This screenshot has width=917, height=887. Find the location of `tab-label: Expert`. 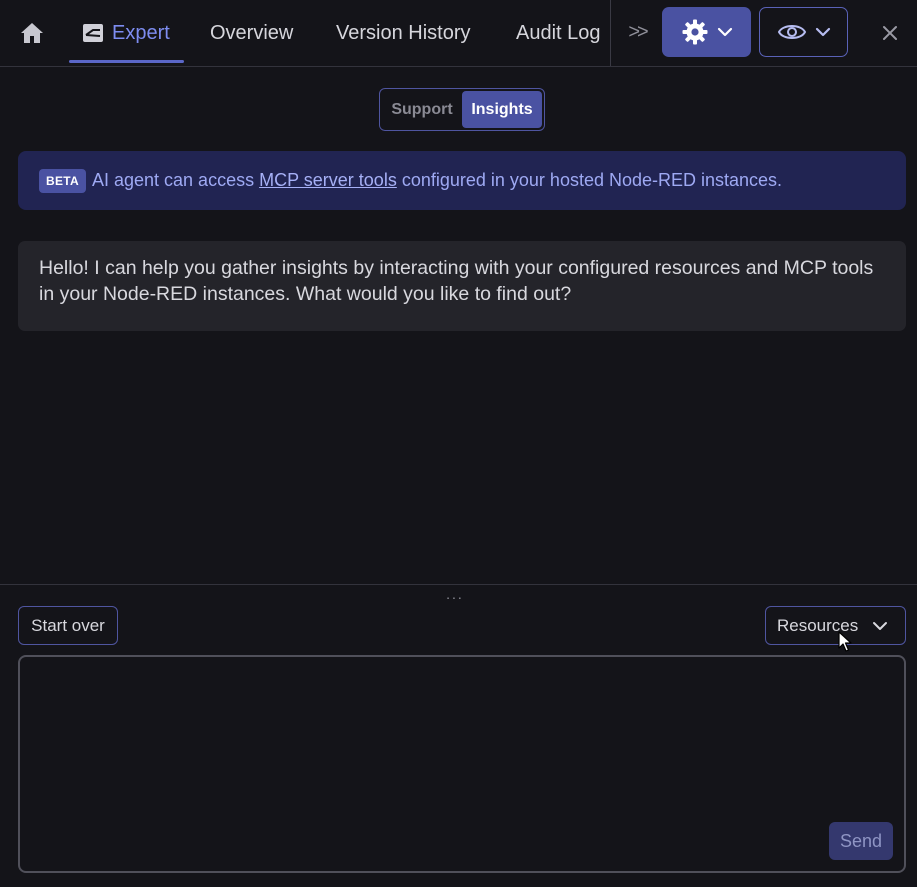

tab-label: Expert is located at coordinates (141, 32).